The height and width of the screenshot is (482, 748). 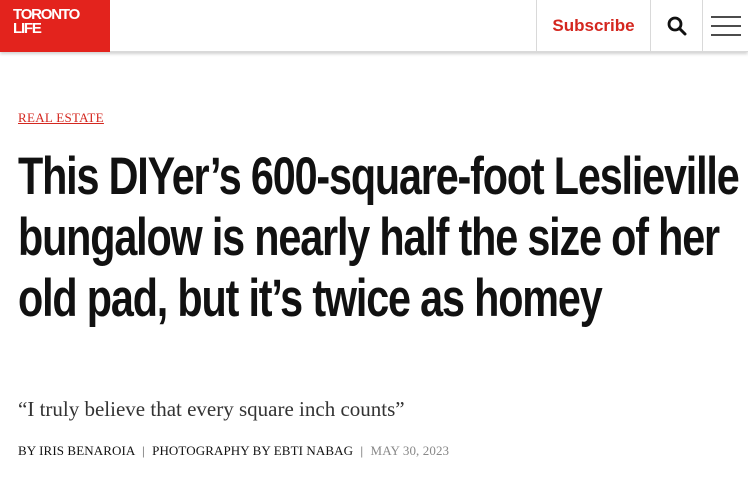 I want to click on logo-line-2: LIFE, so click(x=27, y=28).